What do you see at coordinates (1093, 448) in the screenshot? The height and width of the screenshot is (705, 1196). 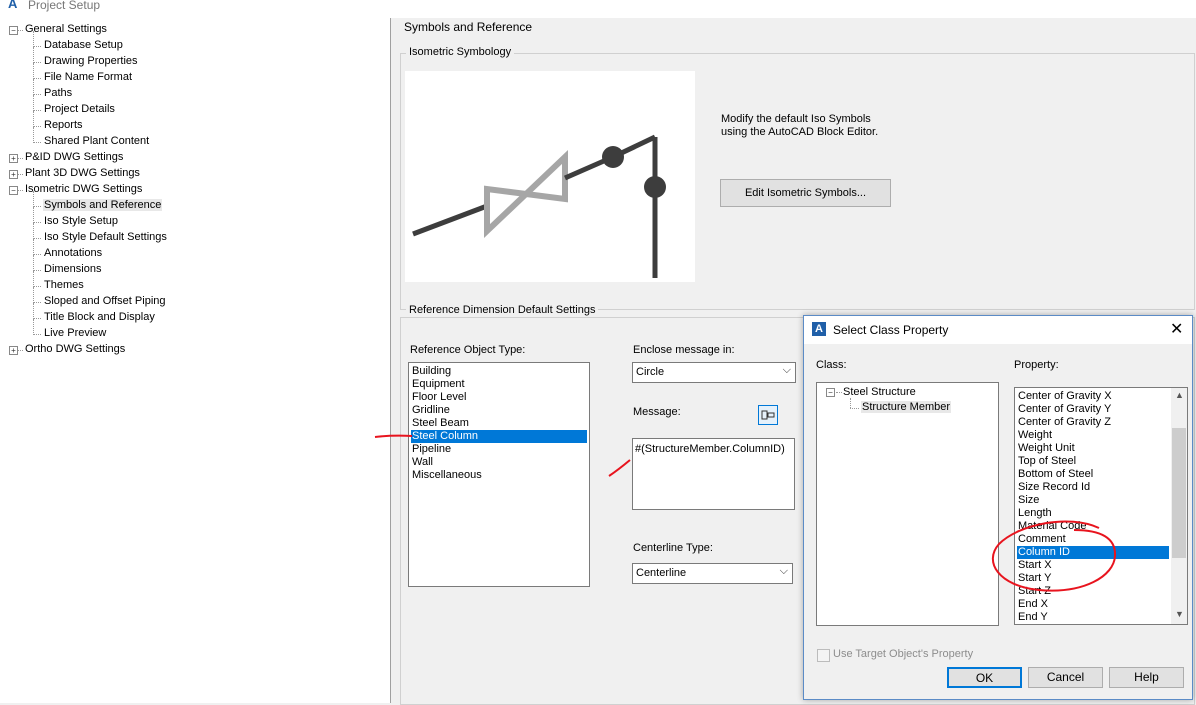 I see `list-item: Weight Unit` at bounding box center [1093, 448].